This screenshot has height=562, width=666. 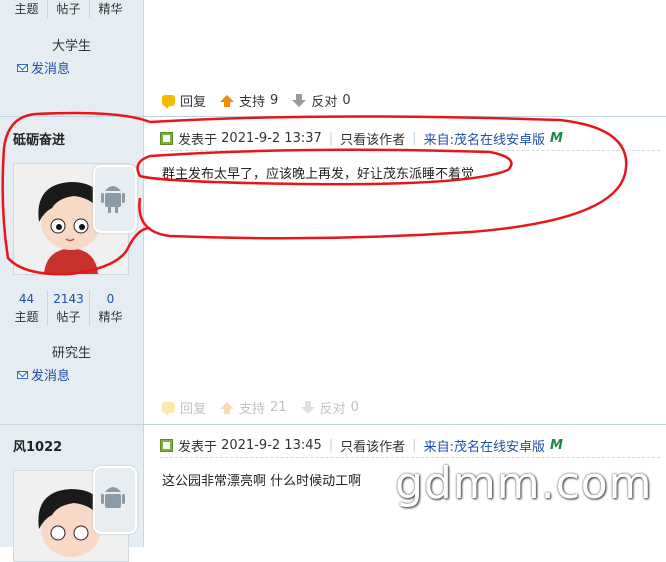 I want to click on post-actions: 回复 支持 21 反对 0, so click(x=267, y=407).